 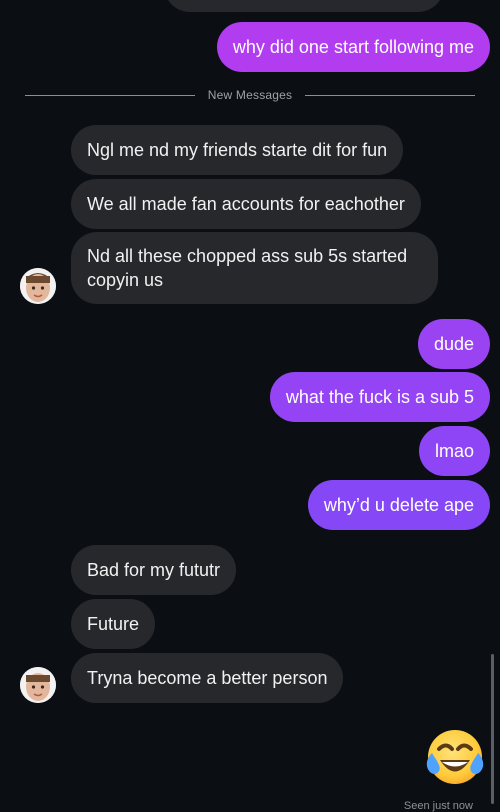 I want to click on message-text: Future, so click(x=113, y=624).